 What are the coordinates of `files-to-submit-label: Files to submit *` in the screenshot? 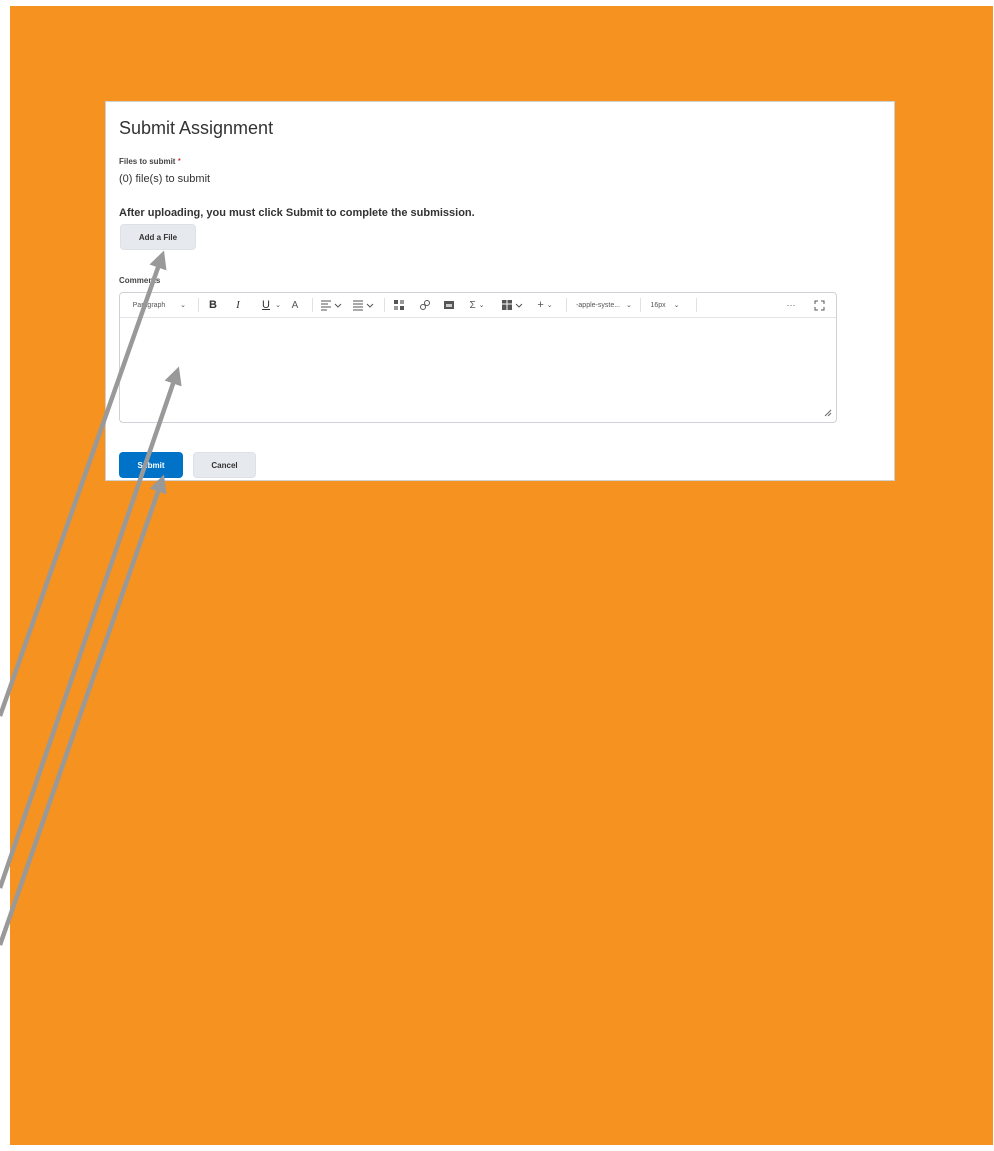 It's located at (150, 161).